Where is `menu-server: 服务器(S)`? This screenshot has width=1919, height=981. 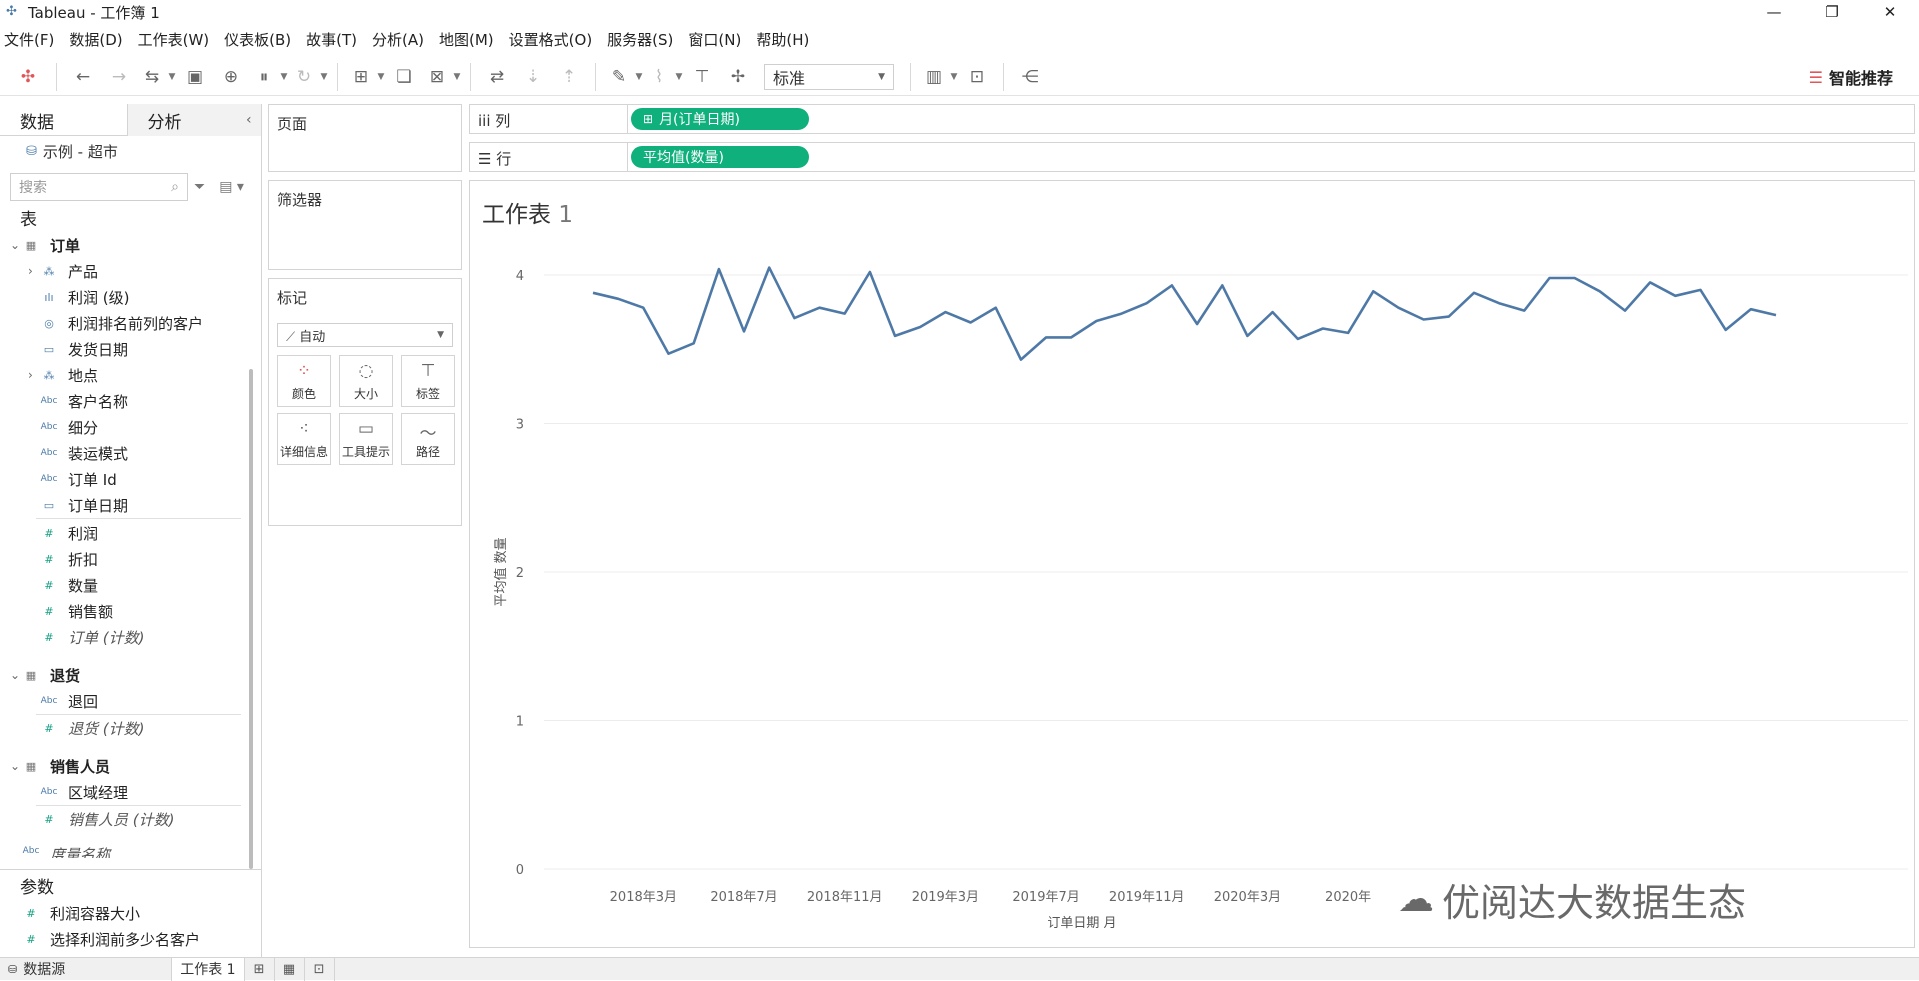 menu-server: 服务器(S) is located at coordinates (640, 39).